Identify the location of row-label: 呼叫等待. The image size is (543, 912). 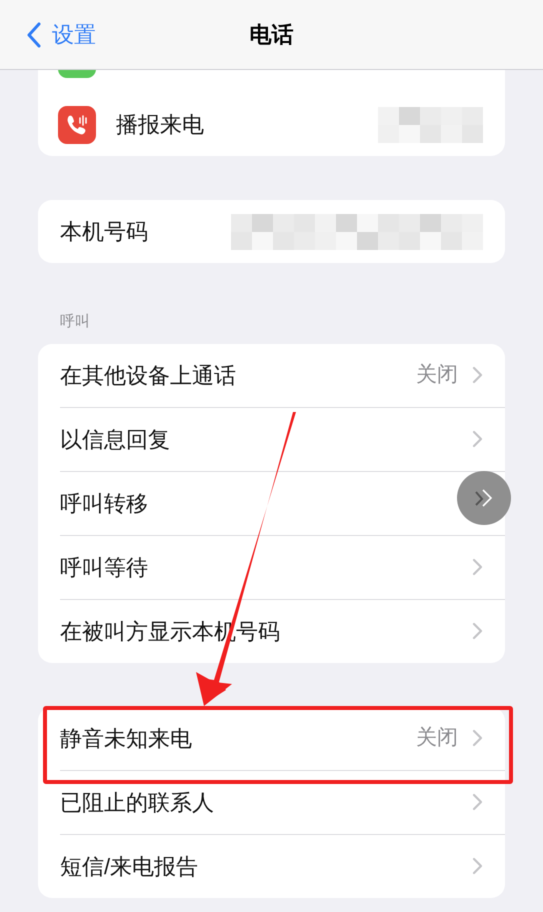
(104, 567).